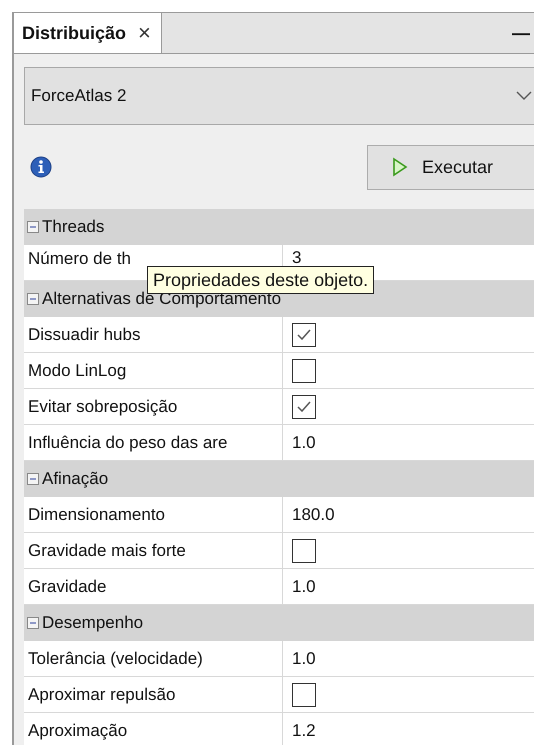  Describe the element at coordinates (153, 514) in the screenshot. I see `property-name: Dimensionamento` at that location.